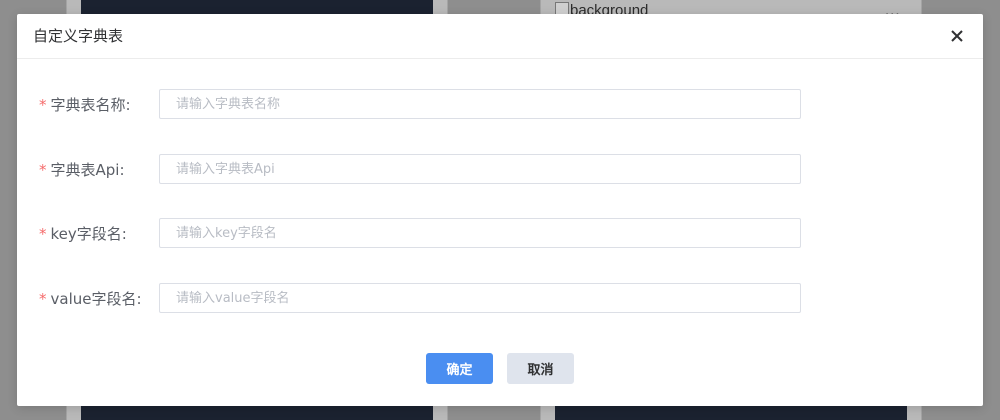  What do you see at coordinates (480, 233) in the screenshot?
I see `key-field-input` at bounding box center [480, 233].